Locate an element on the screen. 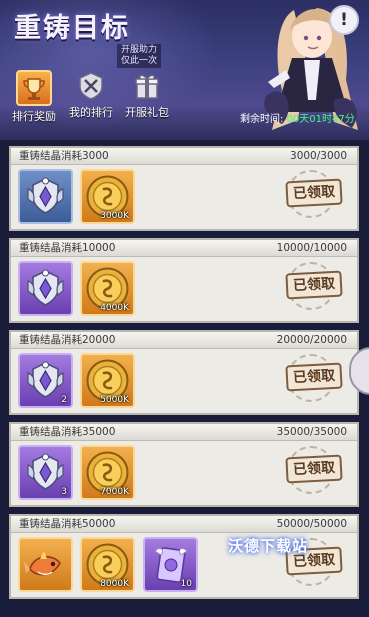 The width and height of the screenshot is (369, 617). gift-icon is located at coordinates (147, 86).